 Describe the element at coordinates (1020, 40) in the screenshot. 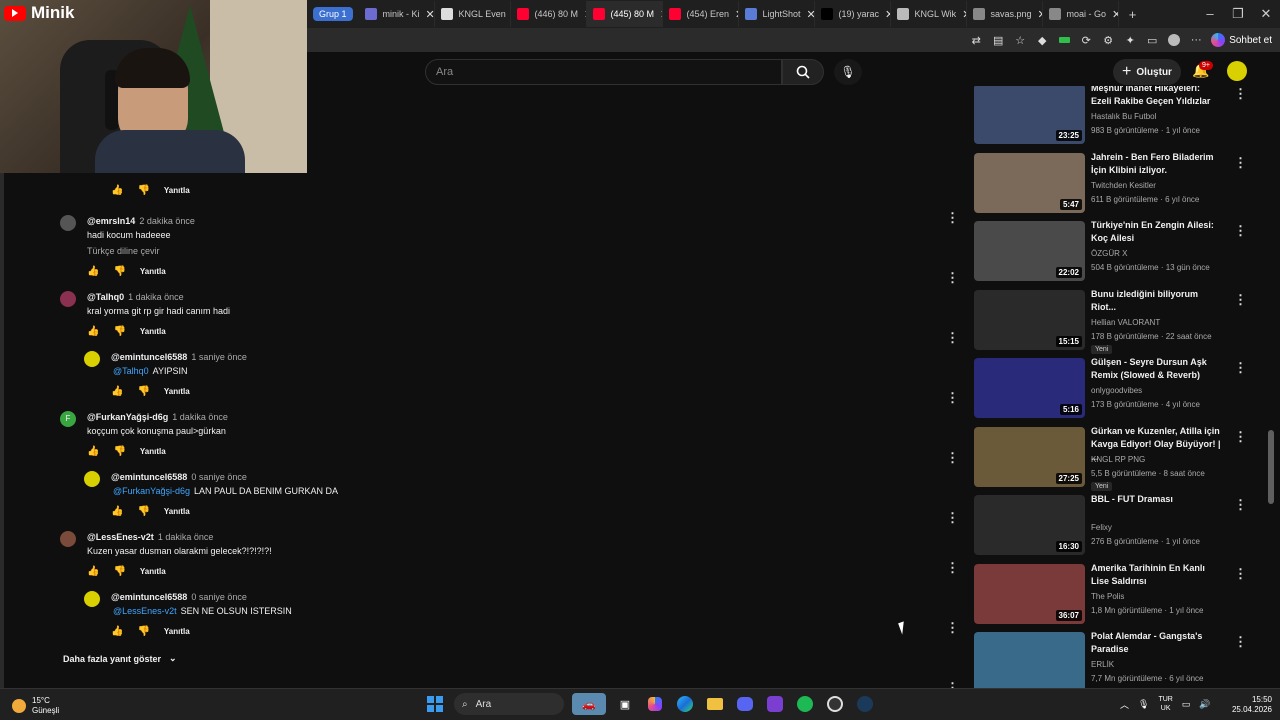

I see `favorite-icon: ☆` at that location.